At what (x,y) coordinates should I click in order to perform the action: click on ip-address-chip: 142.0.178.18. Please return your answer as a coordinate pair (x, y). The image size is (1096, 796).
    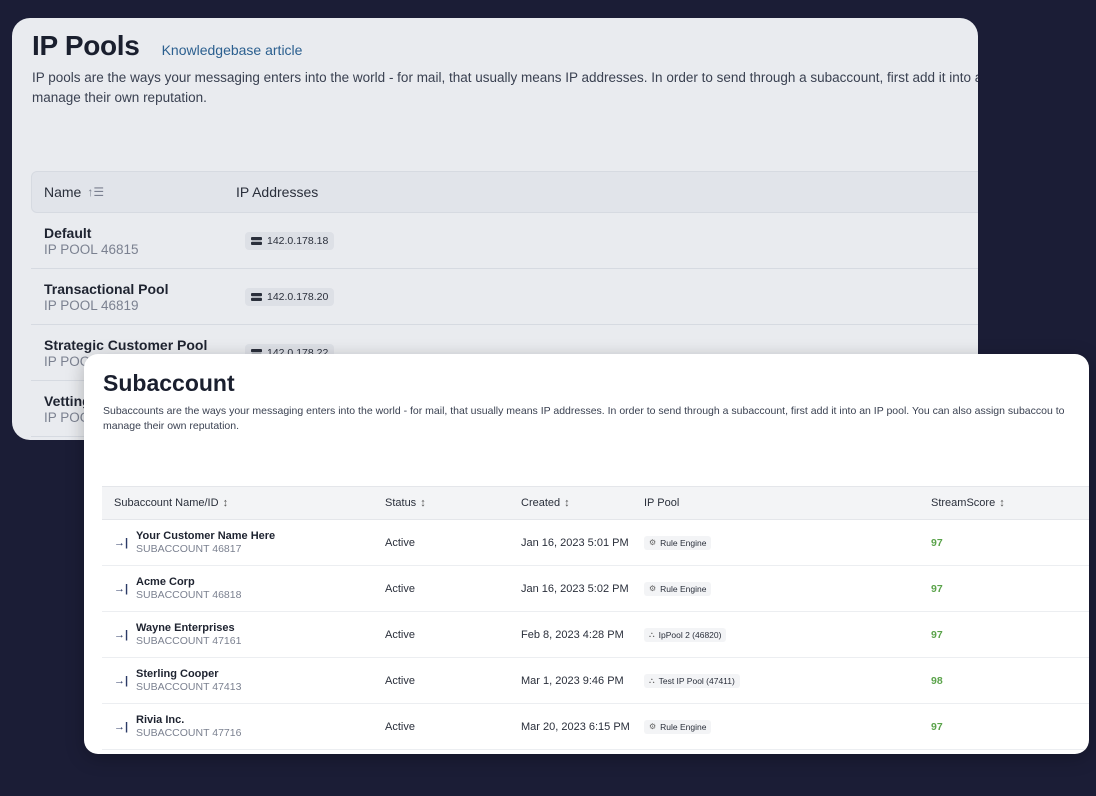
    Looking at the image, I should click on (290, 240).